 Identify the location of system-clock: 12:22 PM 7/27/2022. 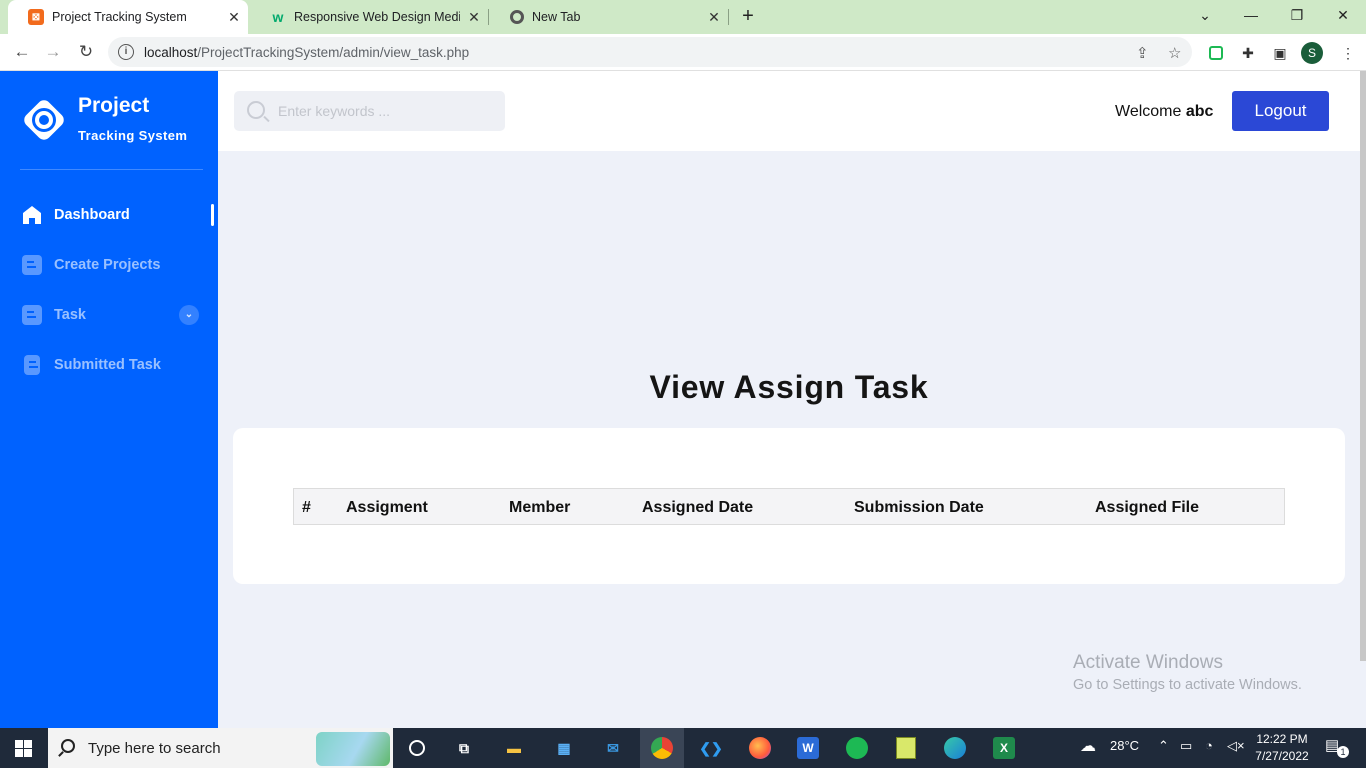
(1282, 748).